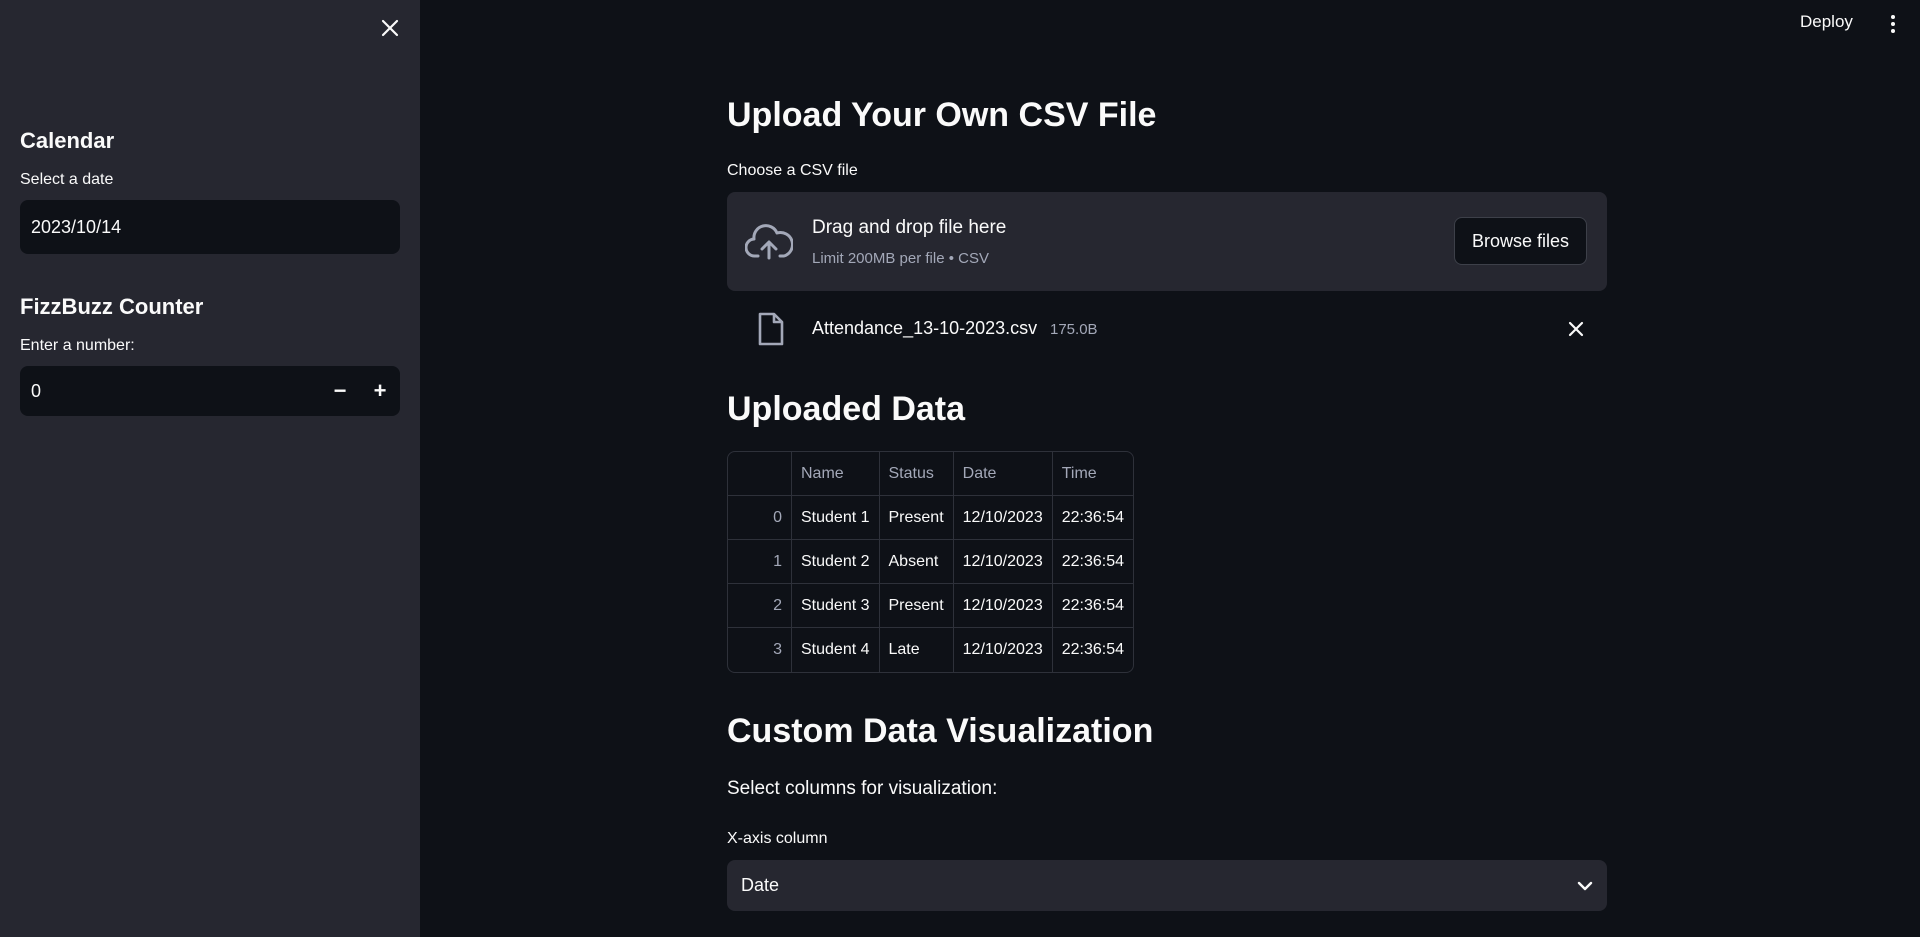 Image resolution: width=1920 pixels, height=937 pixels. What do you see at coordinates (769, 242) in the screenshot?
I see `cloud-upload-icon` at bounding box center [769, 242].